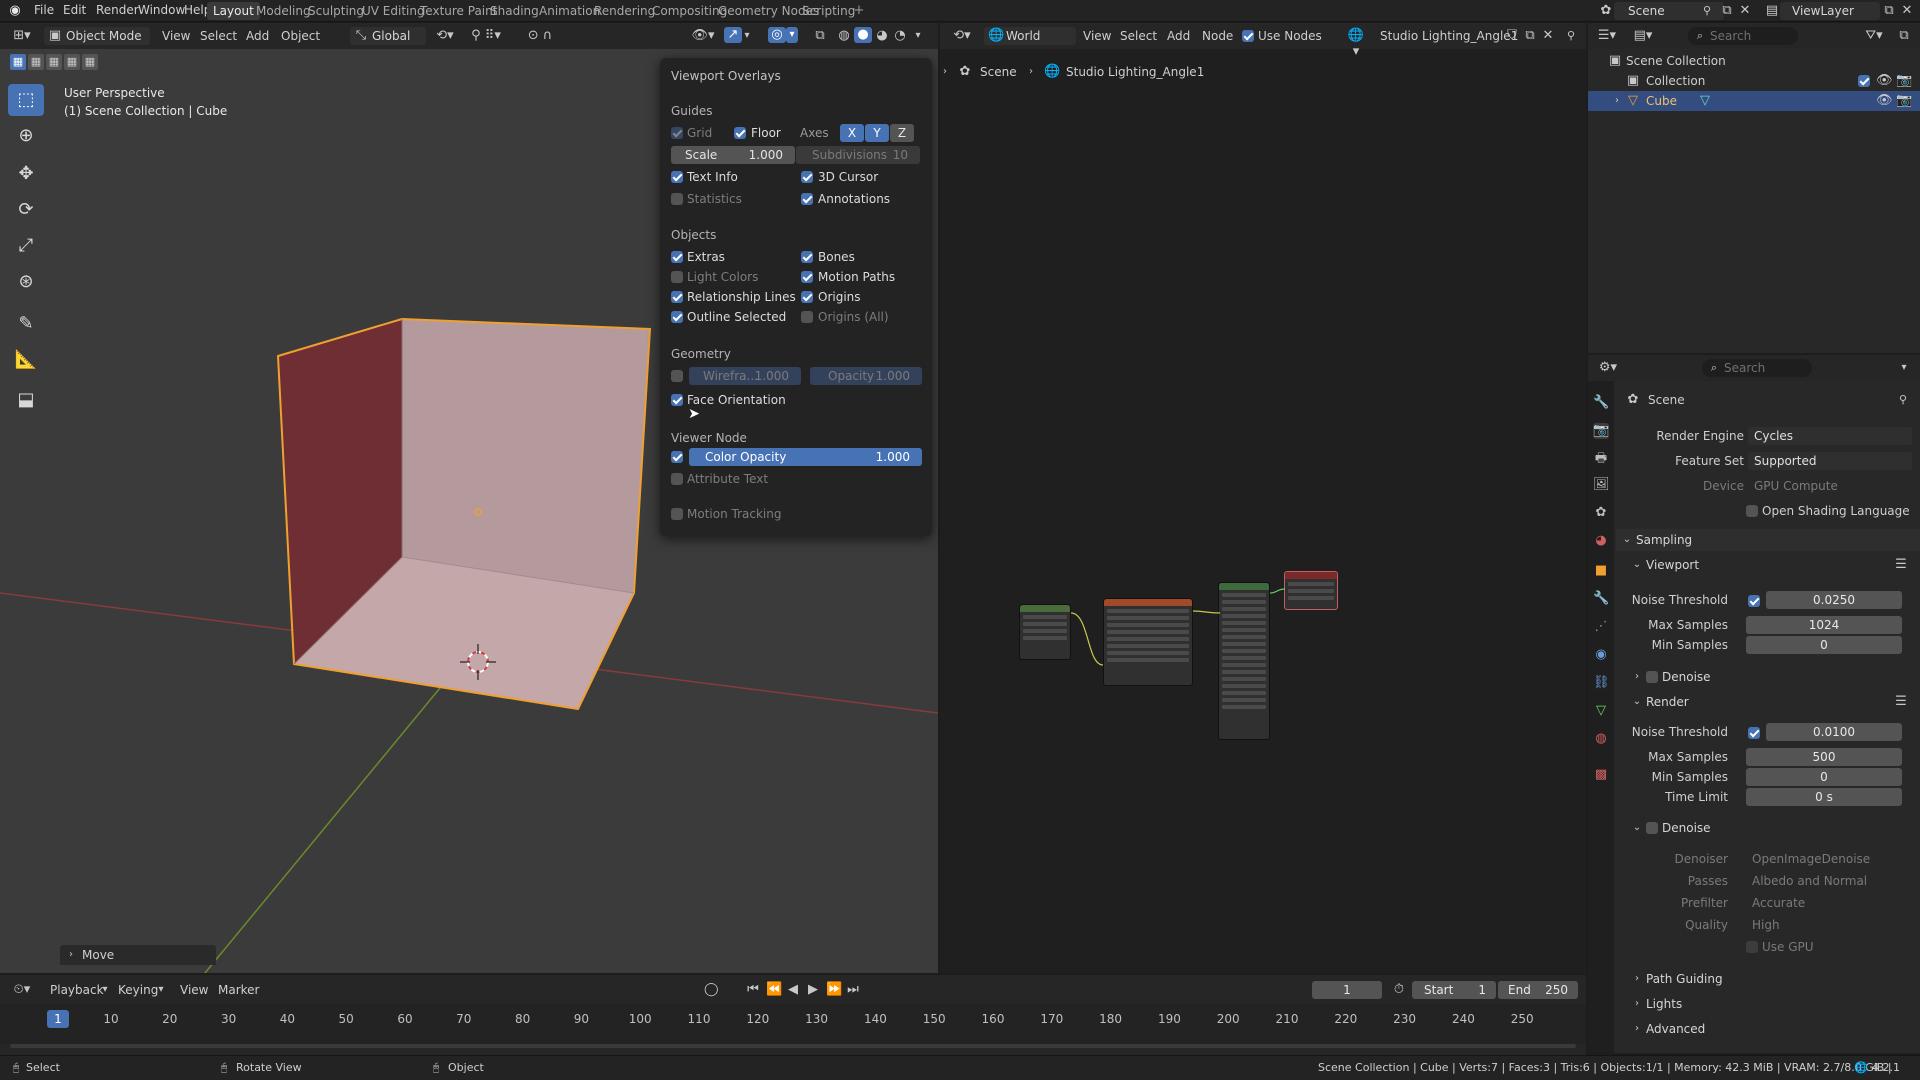 This screenshot has width=1920, height=1080. I want to click on shading-dropdown-icon: ▾, so click(918, 36).